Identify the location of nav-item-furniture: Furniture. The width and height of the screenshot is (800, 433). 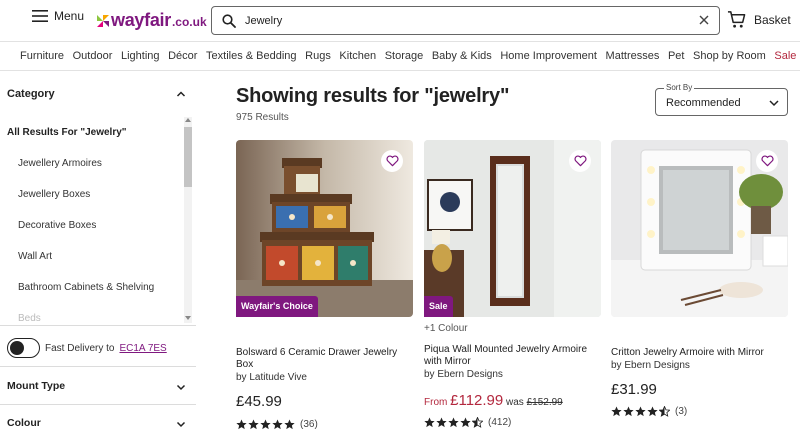
(42, 56).